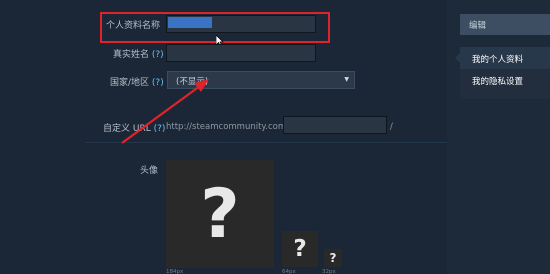 The height and width of the screenshot is (274, 550). I want to click on nav-my-profile: 我的个人资料, so click(505, 58).